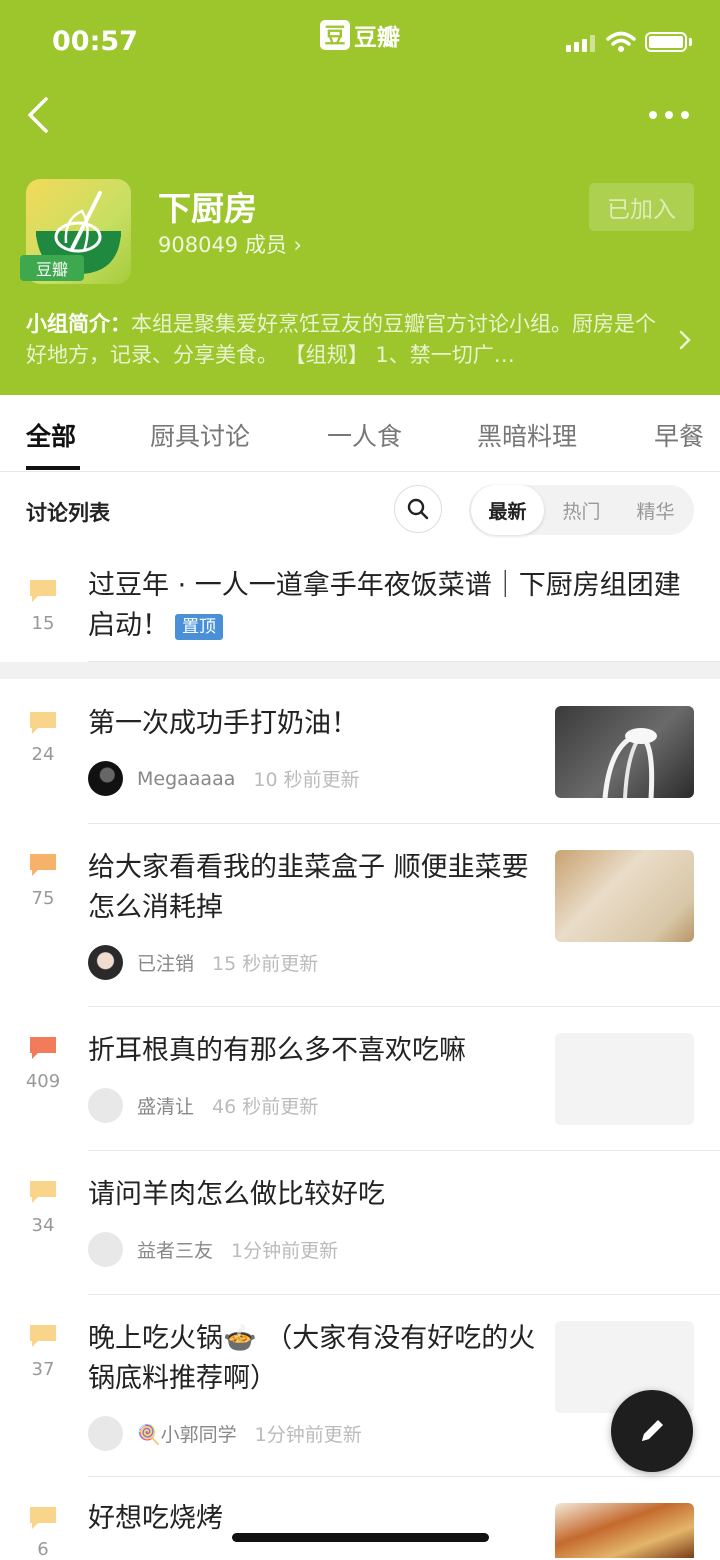  What do you see at coordinates (175, 1249) in the screenshot?
I see `author-name: 益者三友` at bounding box center [175, 1249].